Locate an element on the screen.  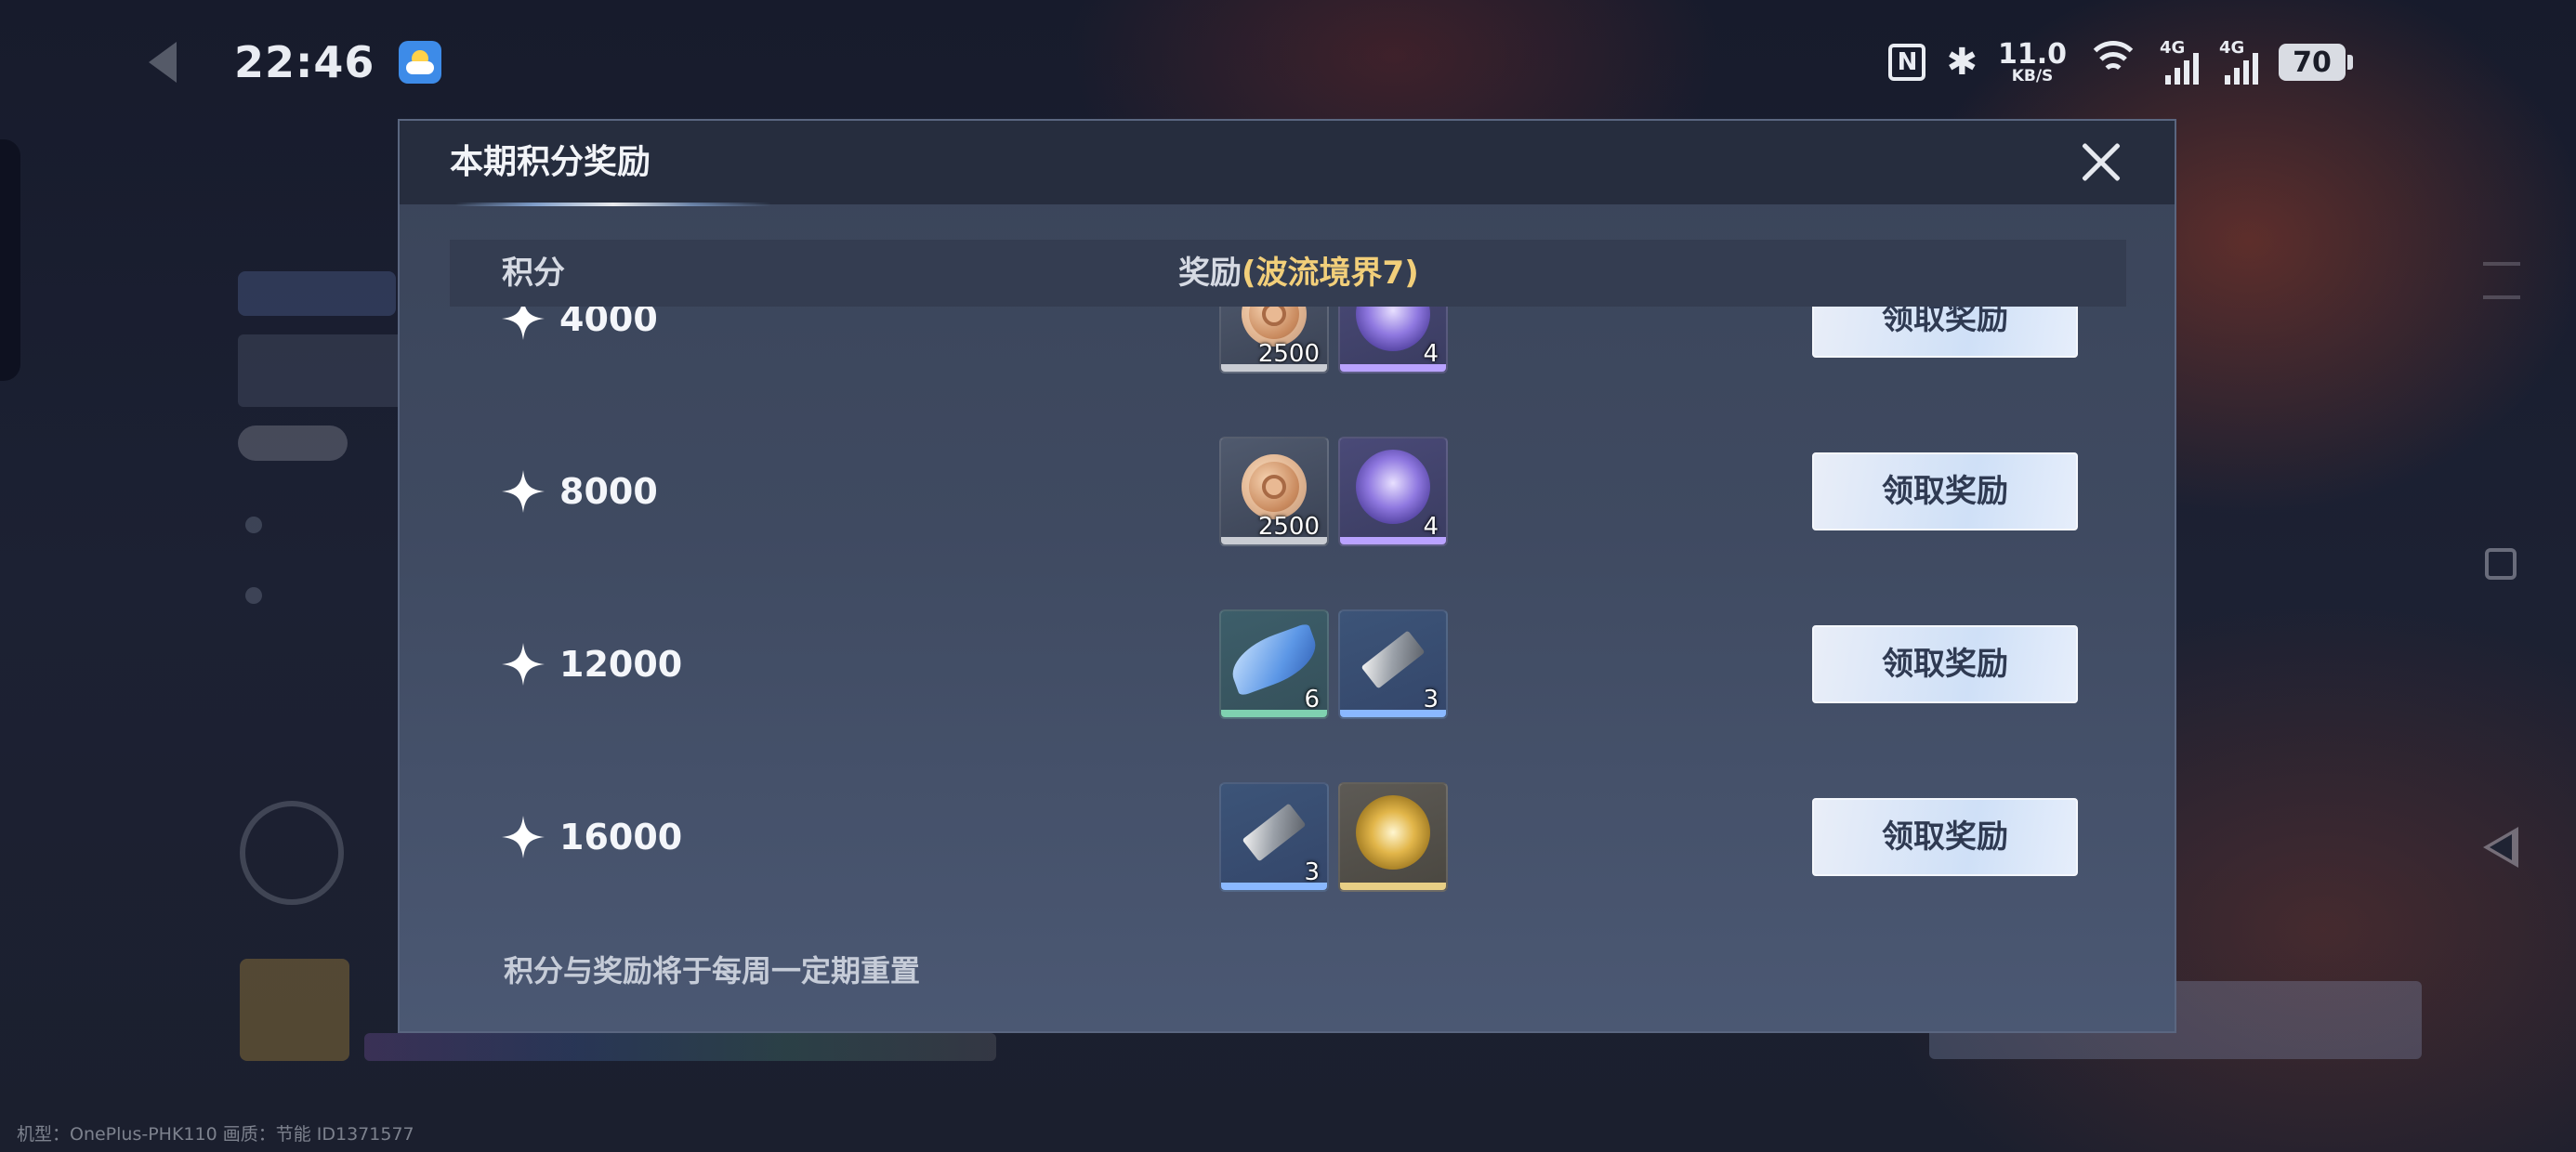
signal-sim1-icon: 4G is located at coordinates (2179, 61).